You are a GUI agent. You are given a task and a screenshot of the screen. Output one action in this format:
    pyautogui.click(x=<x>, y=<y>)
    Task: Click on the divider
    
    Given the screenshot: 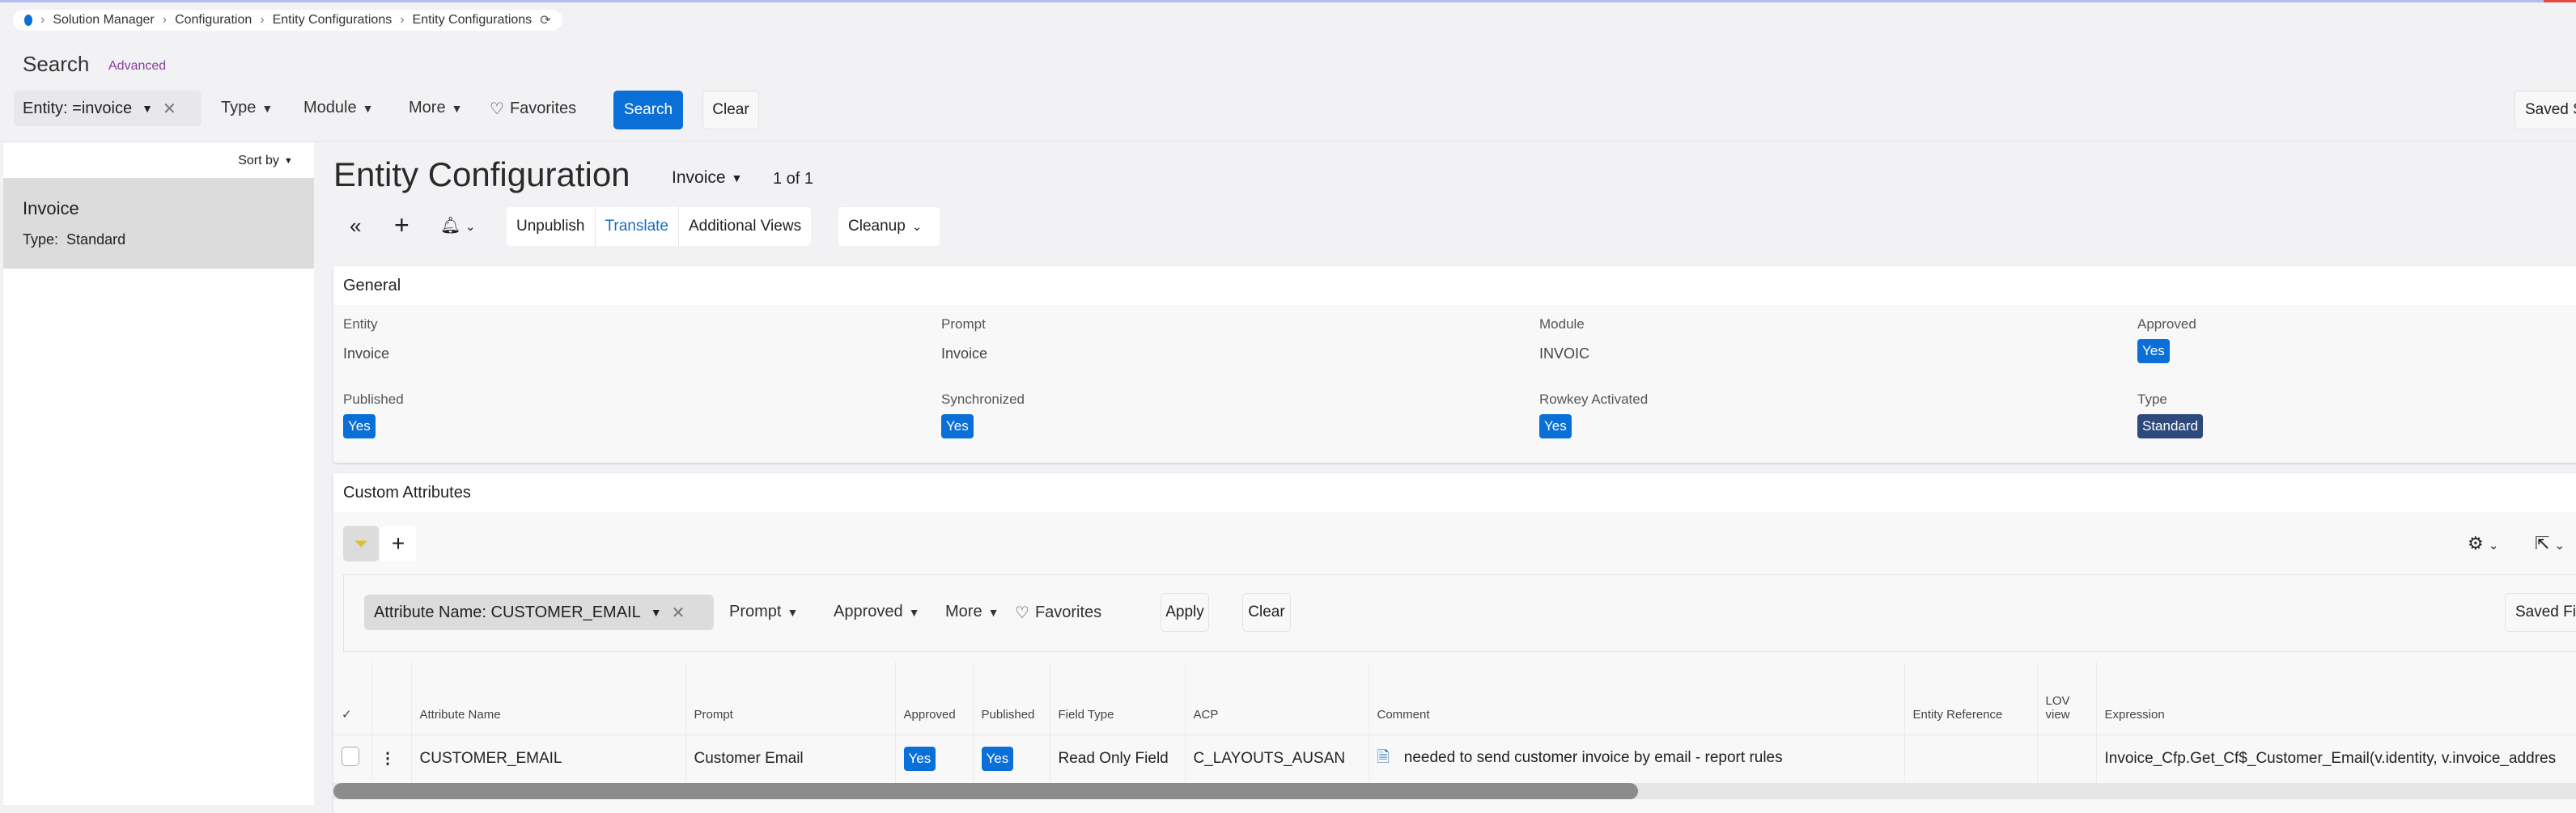 What is the action you would take?
    pyautogui.click(x=1288, y=141)
    